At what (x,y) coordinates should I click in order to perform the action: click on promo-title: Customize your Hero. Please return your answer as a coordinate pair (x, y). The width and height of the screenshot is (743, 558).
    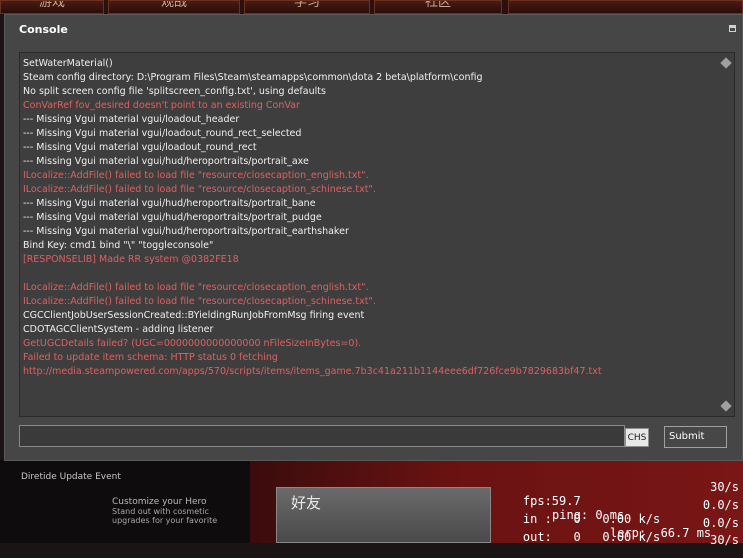
    Looking at the image, I should click on (159, 502).